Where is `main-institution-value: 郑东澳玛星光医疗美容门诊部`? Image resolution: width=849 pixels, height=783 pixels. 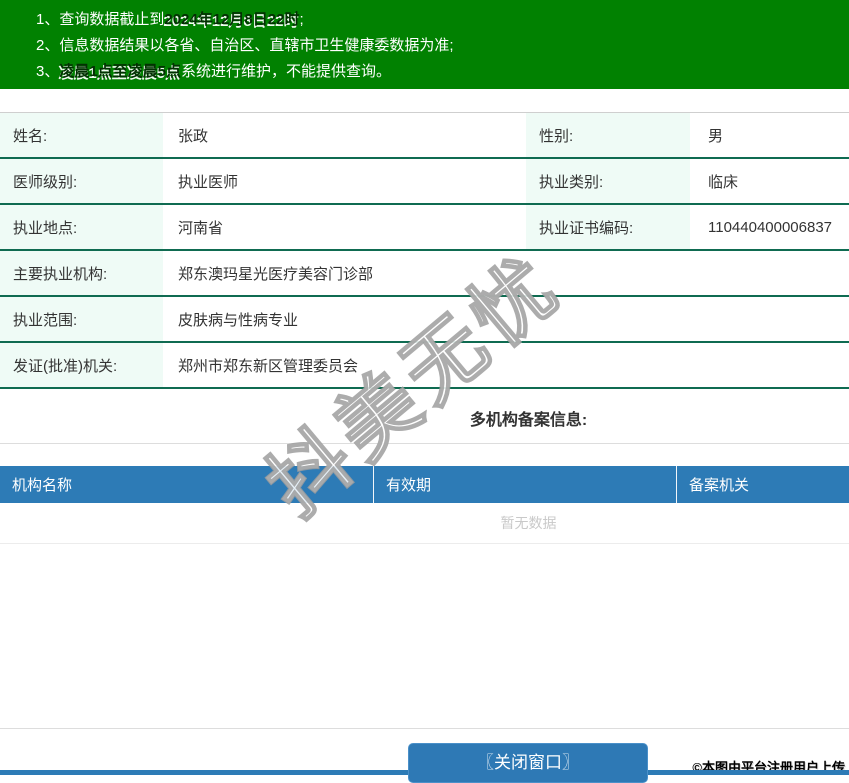 main-institution-value: 郑东澳玛星光医疗美容门诊部 is located at coordinates (276, 274).